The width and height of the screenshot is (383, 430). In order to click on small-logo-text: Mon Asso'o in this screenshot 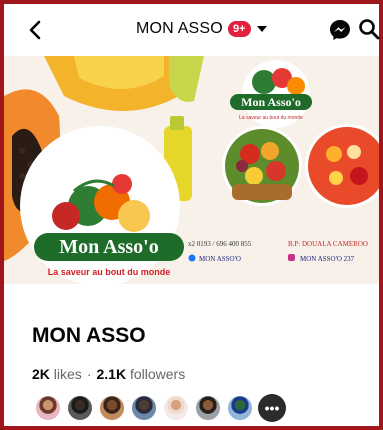, I will do `click(271, 102)`.